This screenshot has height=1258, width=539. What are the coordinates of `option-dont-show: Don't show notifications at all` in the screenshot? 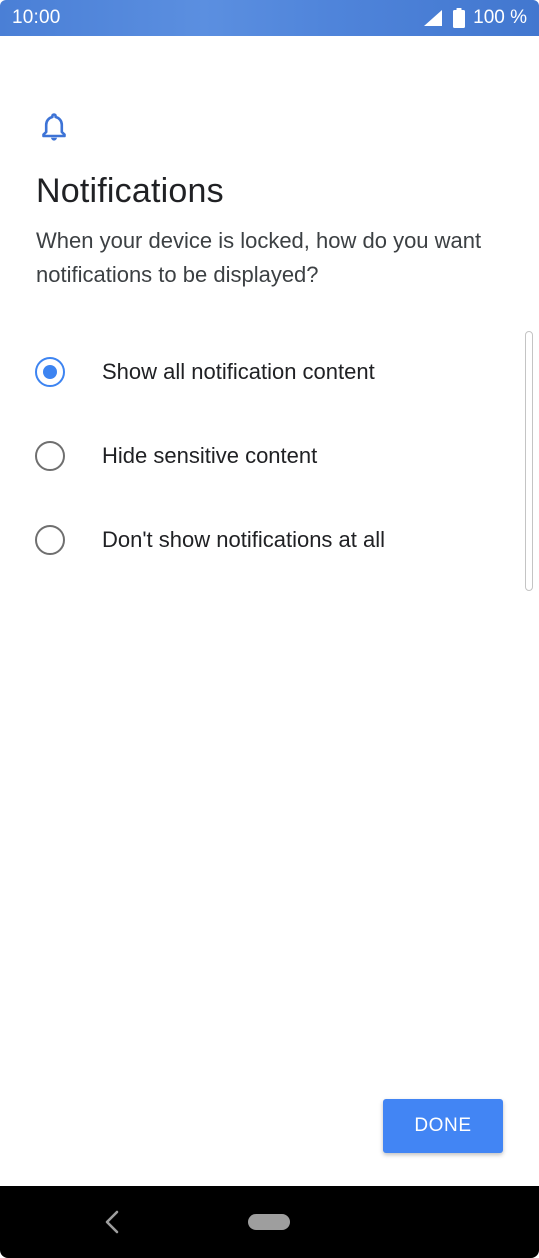 It's located at (269, 540).